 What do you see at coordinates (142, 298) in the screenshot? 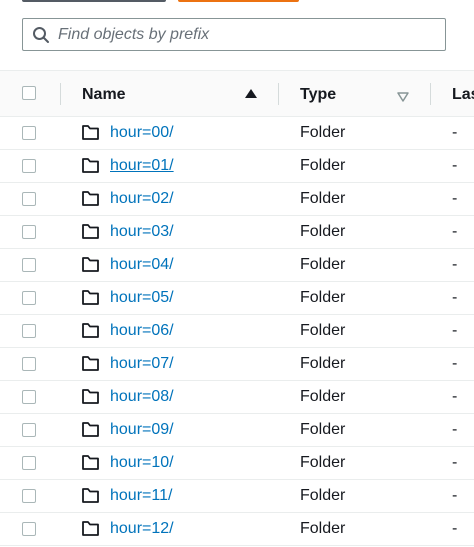
I see `folder-link: hour=05/` at bounding box center [142, 298].